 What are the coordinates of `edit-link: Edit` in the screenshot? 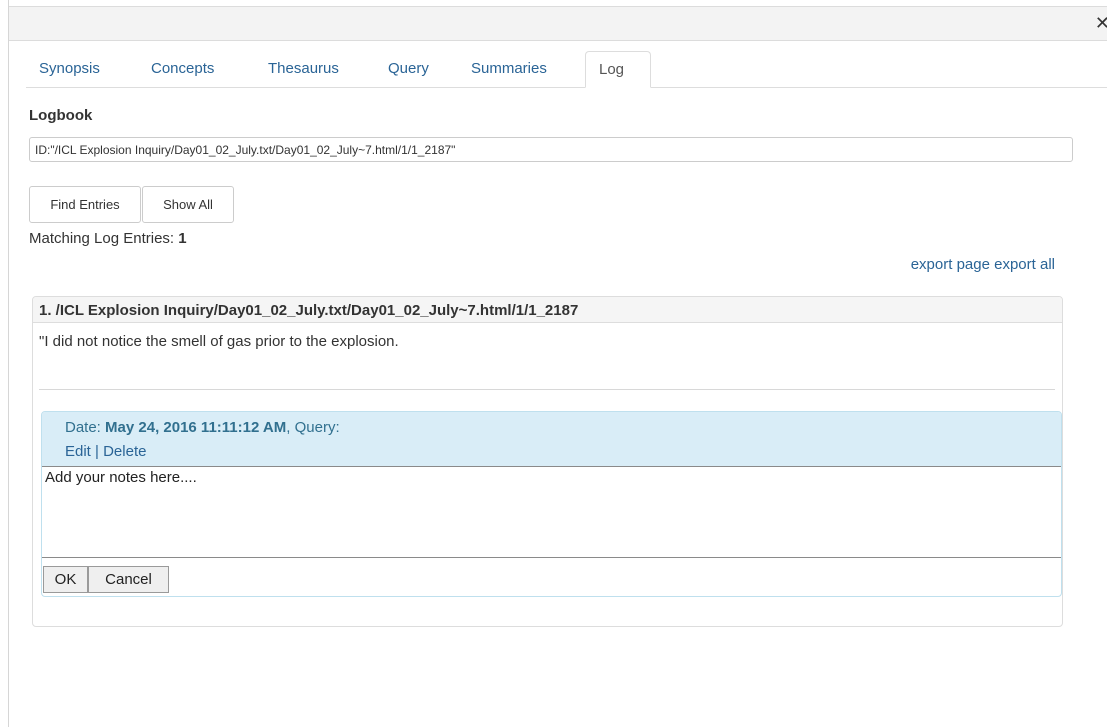 It's located at (78, 451).